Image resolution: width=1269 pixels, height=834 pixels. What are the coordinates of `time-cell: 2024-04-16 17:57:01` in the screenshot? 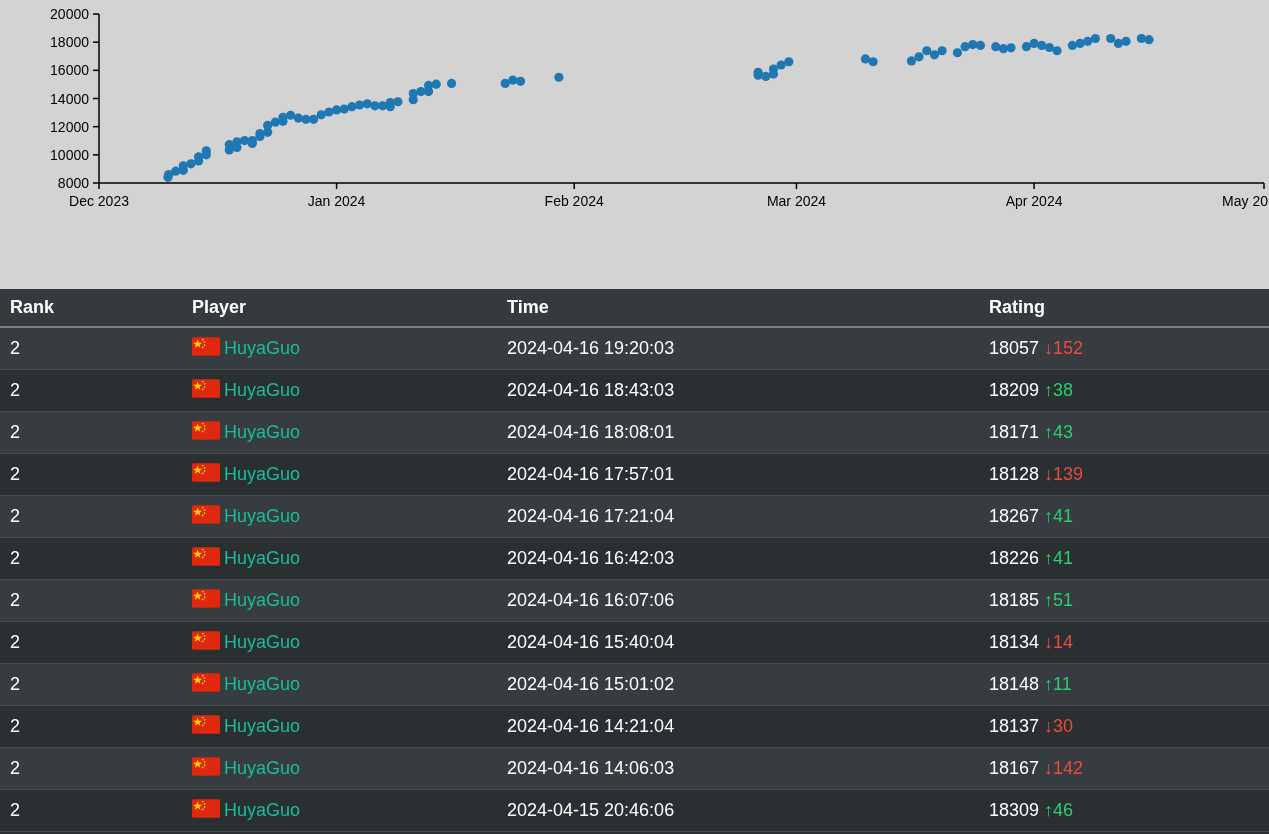 It's located at (738, 474).